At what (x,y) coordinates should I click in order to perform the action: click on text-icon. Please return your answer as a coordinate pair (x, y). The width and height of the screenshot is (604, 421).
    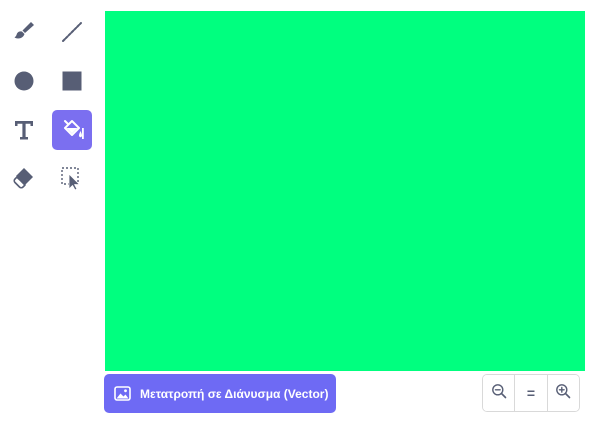
    Looking at the image, I should click on (24, 130).